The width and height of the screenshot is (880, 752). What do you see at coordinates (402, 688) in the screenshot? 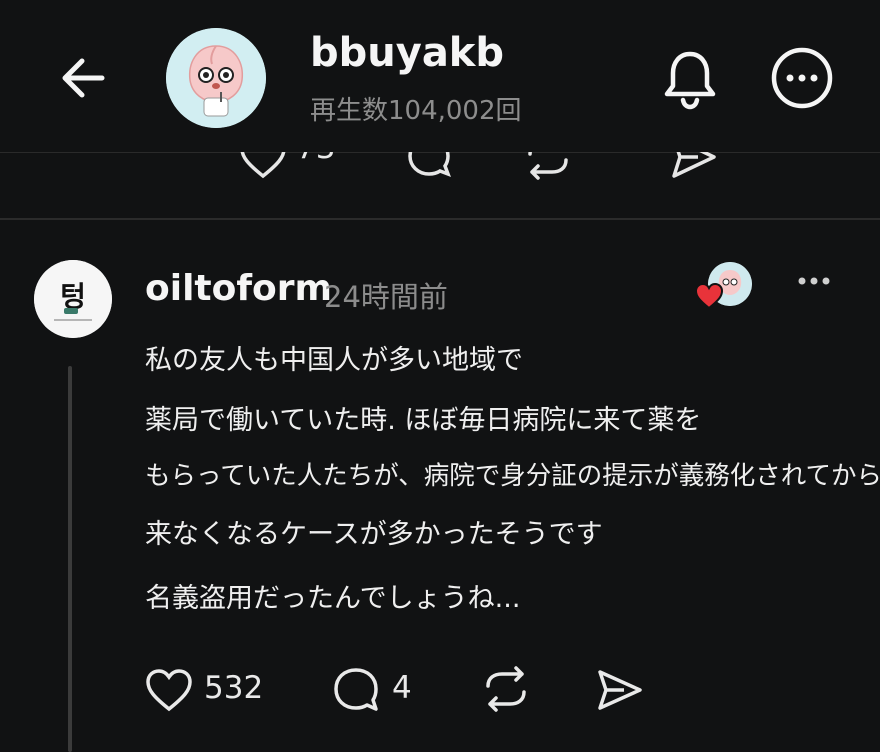
I see `reply-count: 4` at bounding box center [402, 688].